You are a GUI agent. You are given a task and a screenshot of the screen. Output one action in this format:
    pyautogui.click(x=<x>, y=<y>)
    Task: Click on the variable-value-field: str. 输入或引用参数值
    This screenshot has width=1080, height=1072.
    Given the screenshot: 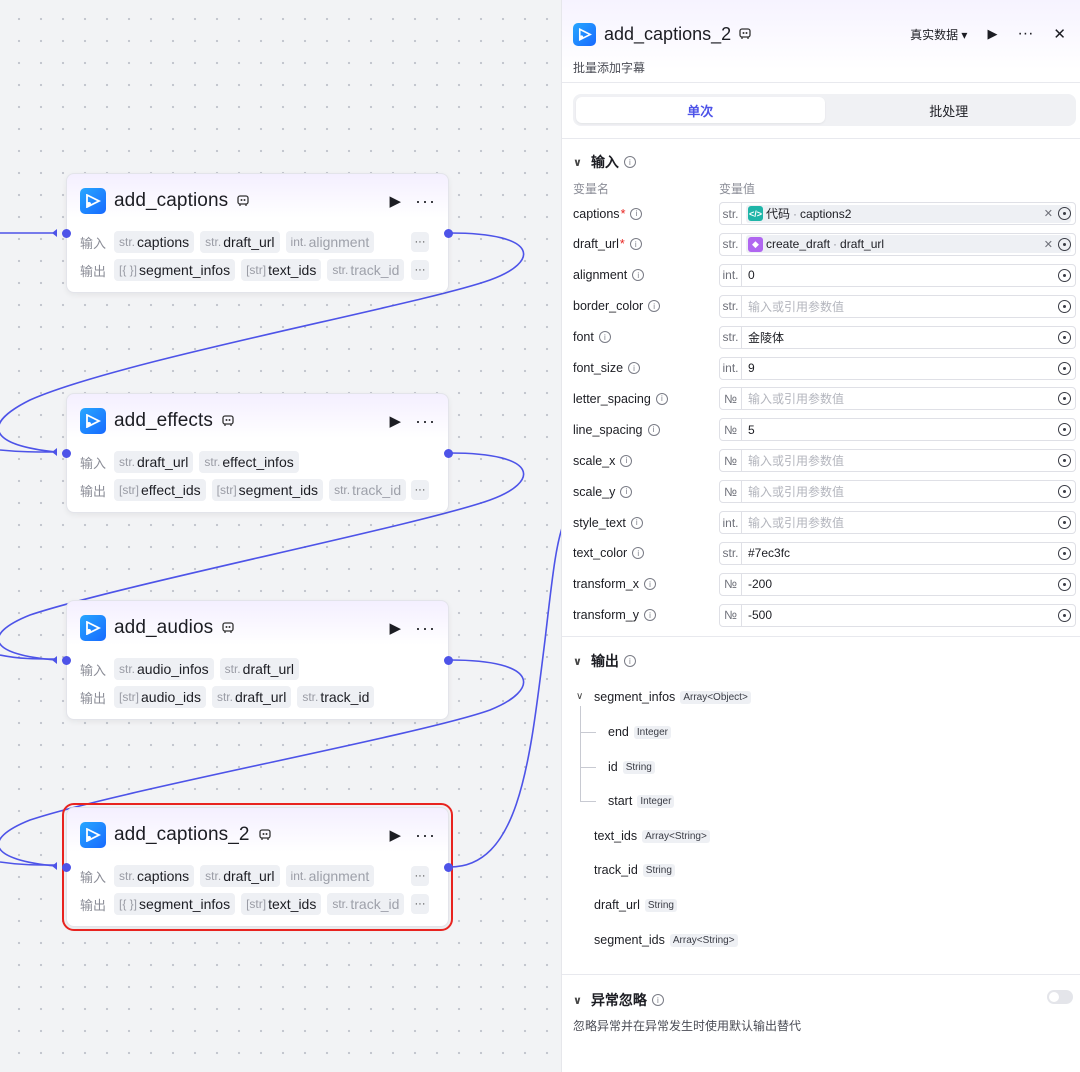 What is the action you would take?
    pyautogui.click(x=897, y=306)
    